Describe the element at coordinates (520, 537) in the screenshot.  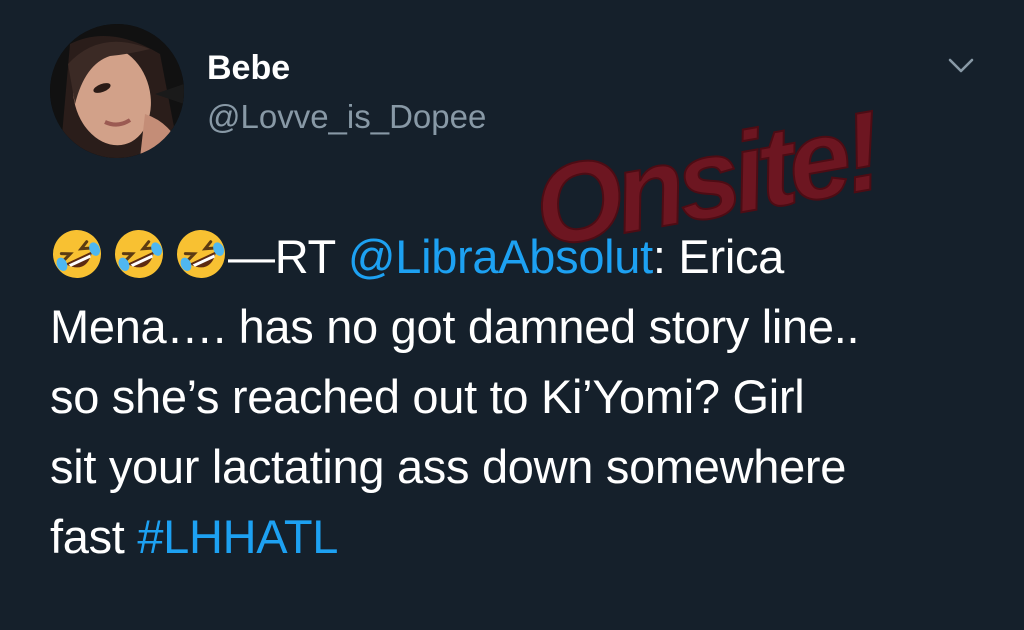
I see `tweet-line-5: fast #LHHATL` at that location.